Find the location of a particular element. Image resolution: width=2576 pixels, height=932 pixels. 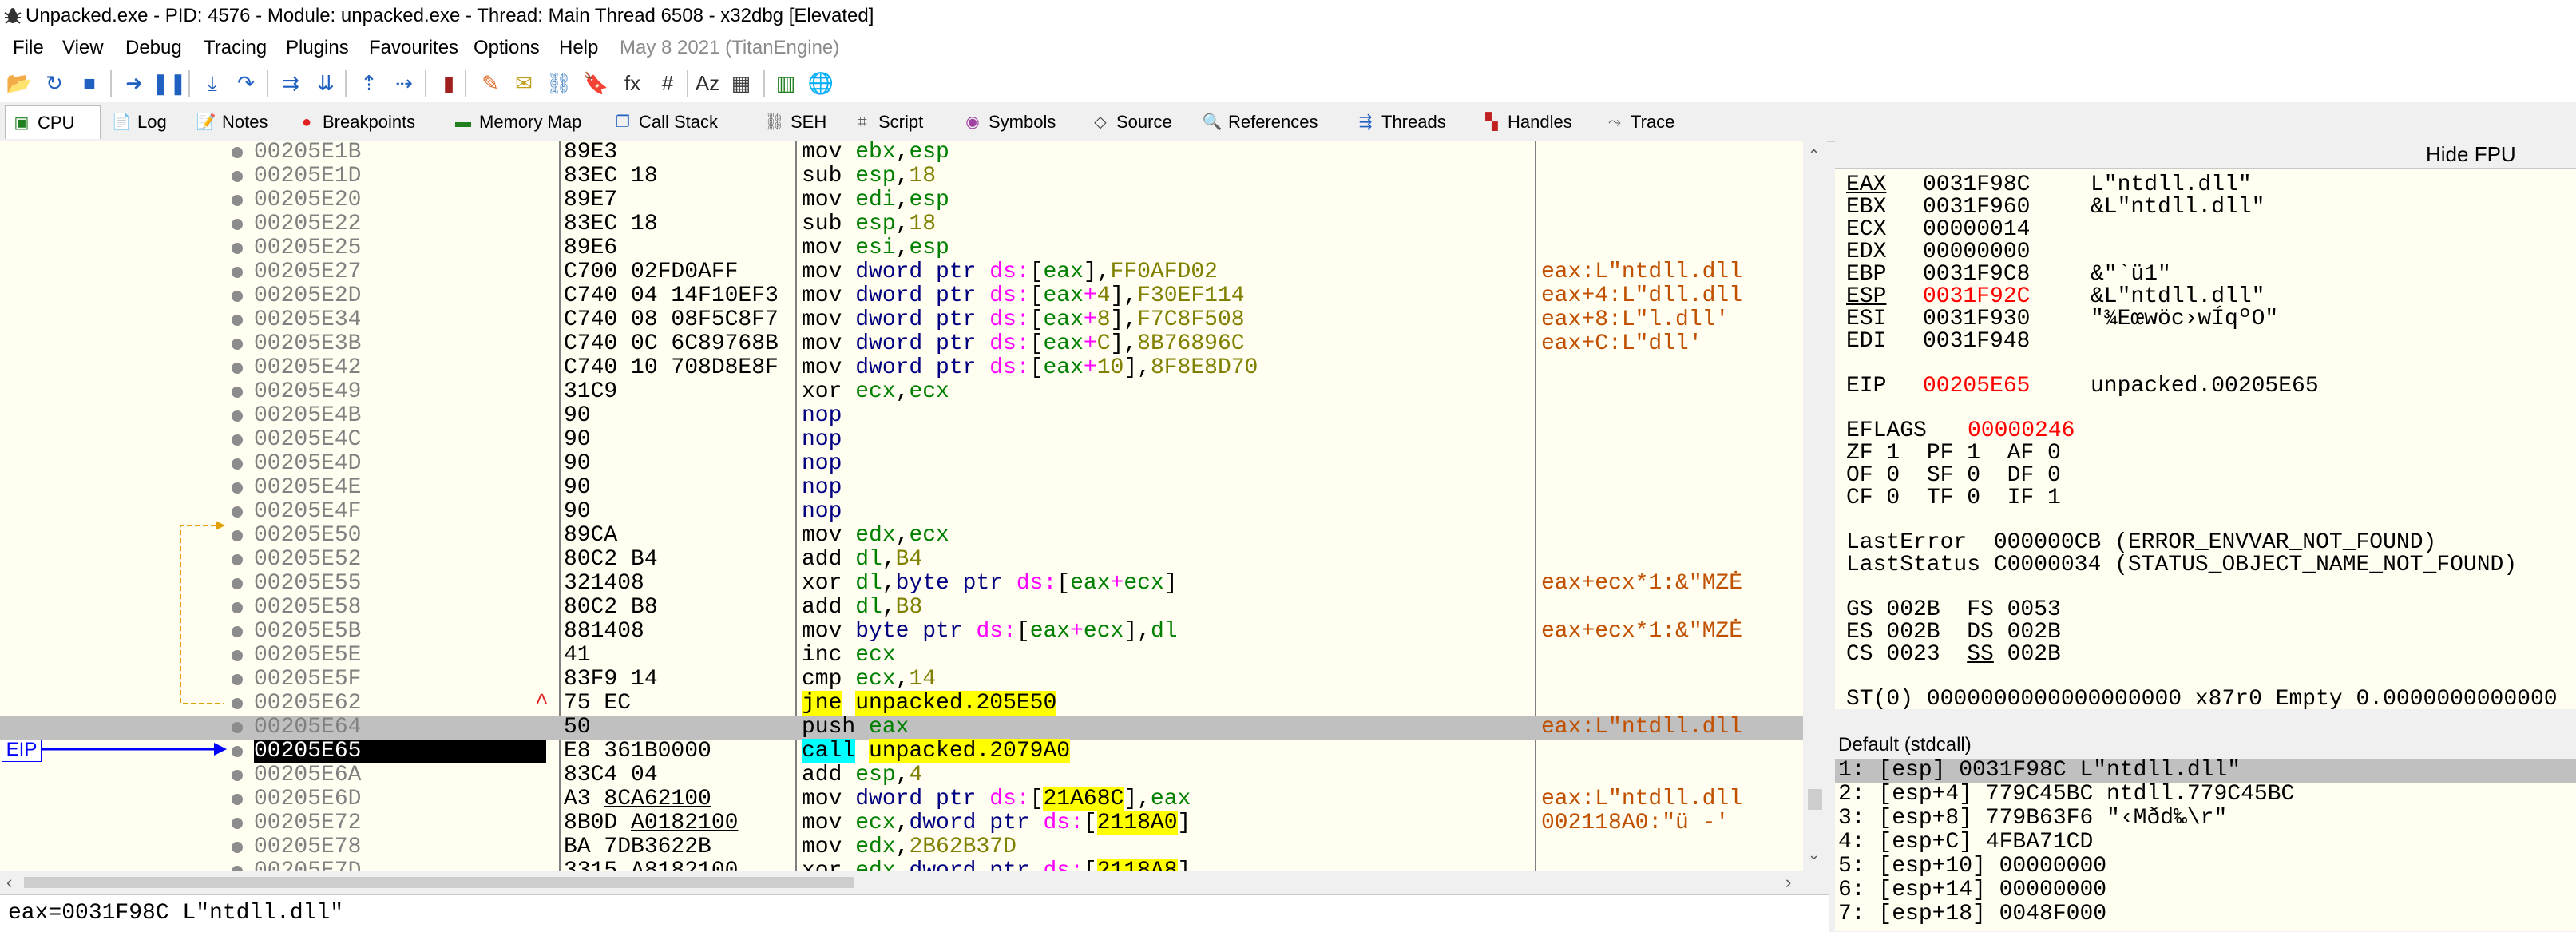

stack-arg-row: 2: [esp+4] 779C45BC ntdll.779C45BC is located at coordinates (2205, 795).